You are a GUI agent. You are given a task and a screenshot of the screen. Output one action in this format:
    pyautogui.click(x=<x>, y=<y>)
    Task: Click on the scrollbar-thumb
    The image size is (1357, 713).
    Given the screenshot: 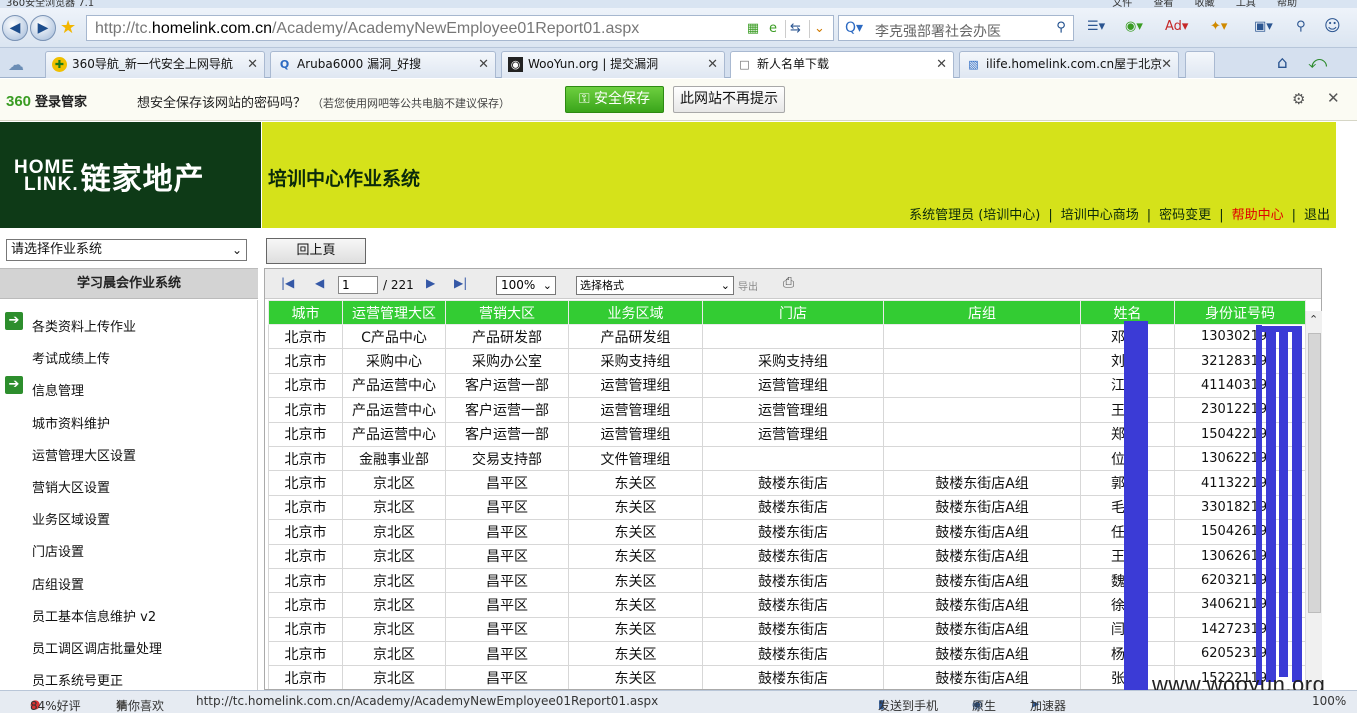 What is the action you would take?
    pyautogui.click(x=1314, y=473)
    